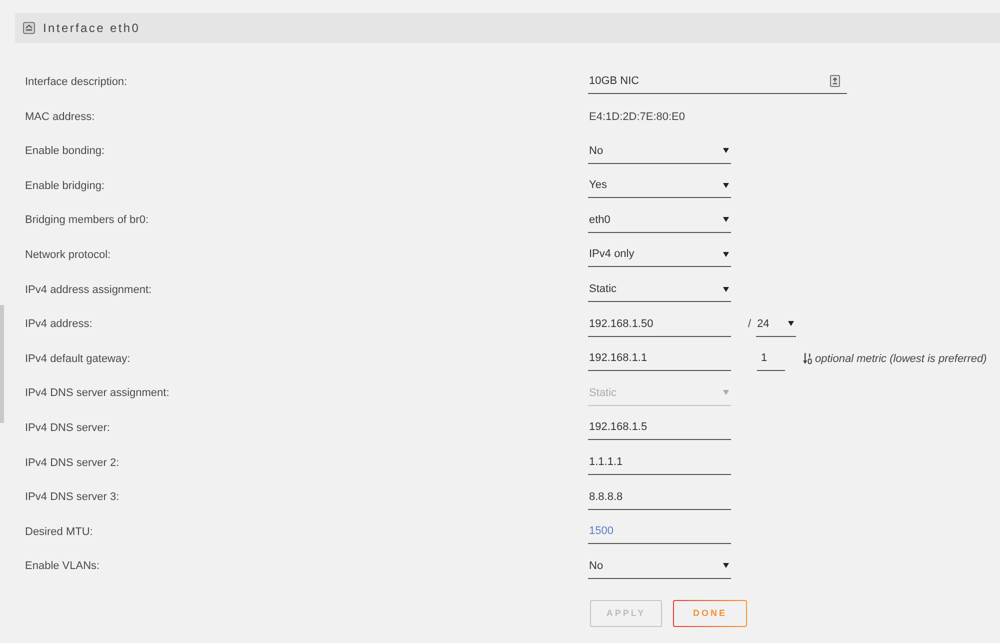  I want to click on metric-field: 1, so click(771, 359).